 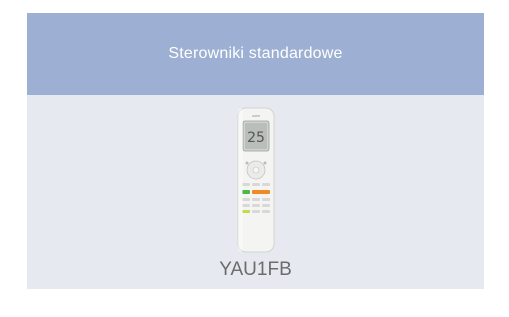 What do you see at coordinates (255, 116) in the screenshot?
I see `svg-text: GREE` at bounding box center [255, 116].